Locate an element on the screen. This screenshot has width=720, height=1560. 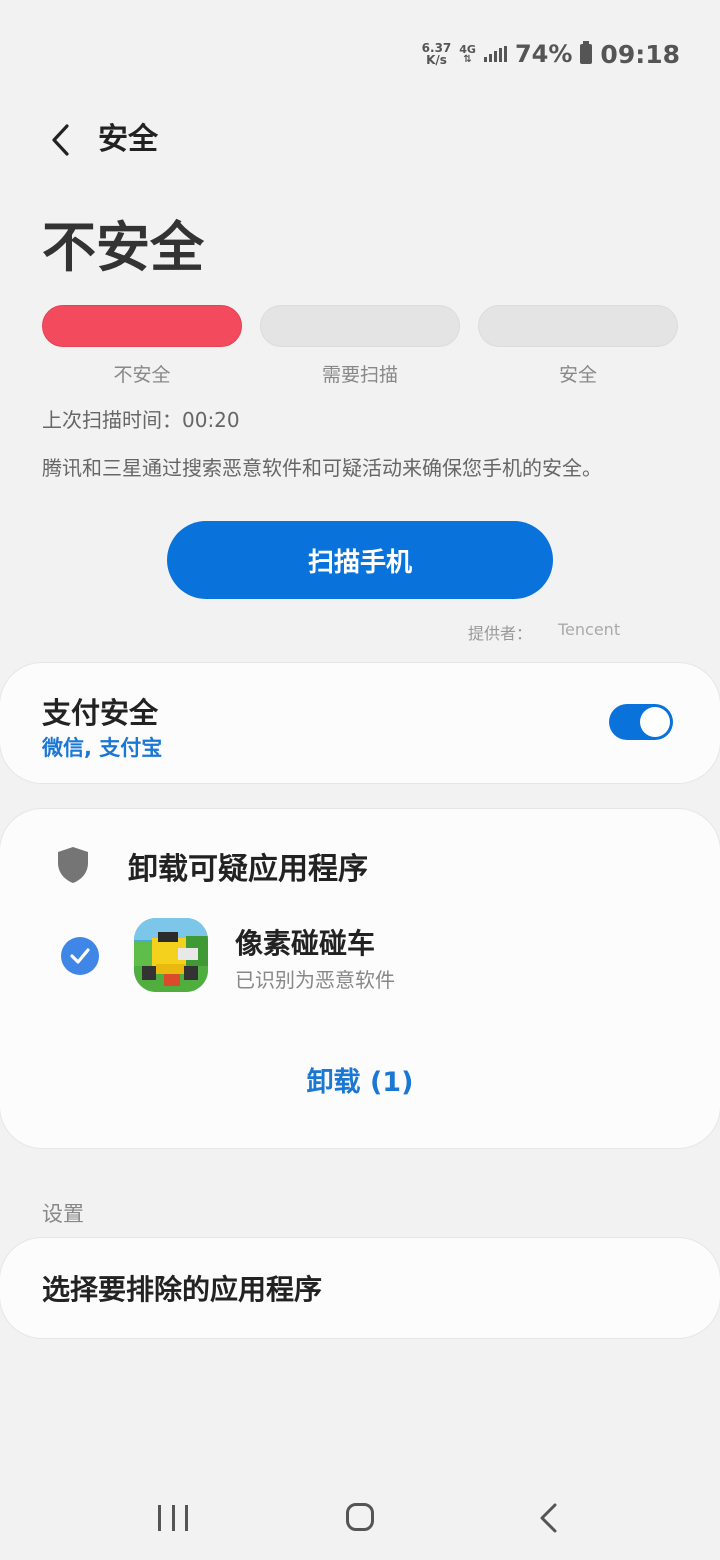
battery-percent: 74% is located at coordinates (543, 54).